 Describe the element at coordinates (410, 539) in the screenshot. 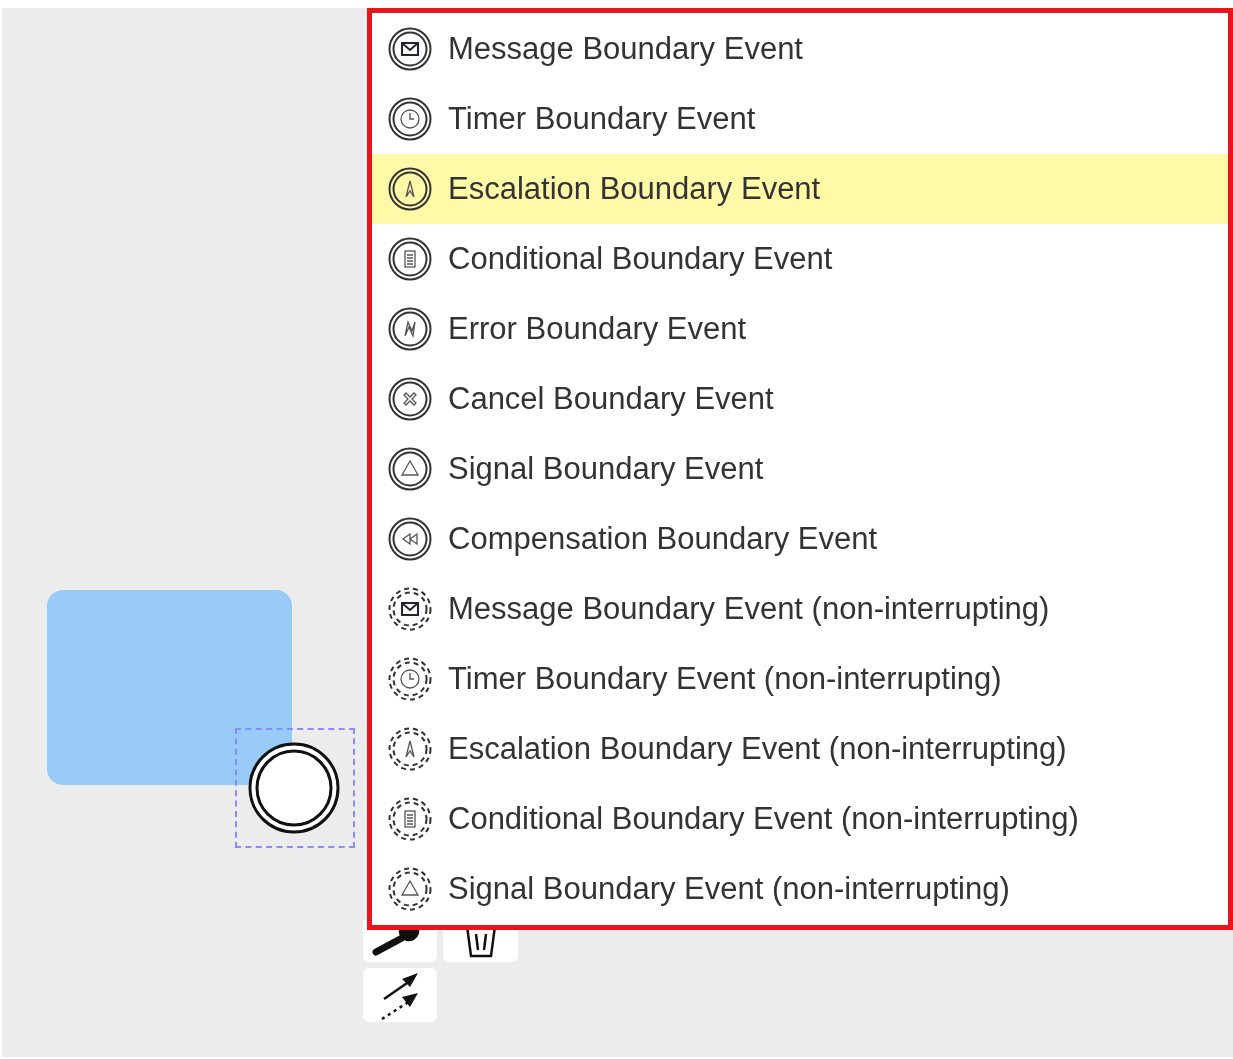

I see `compensation-event-icon` at that location.